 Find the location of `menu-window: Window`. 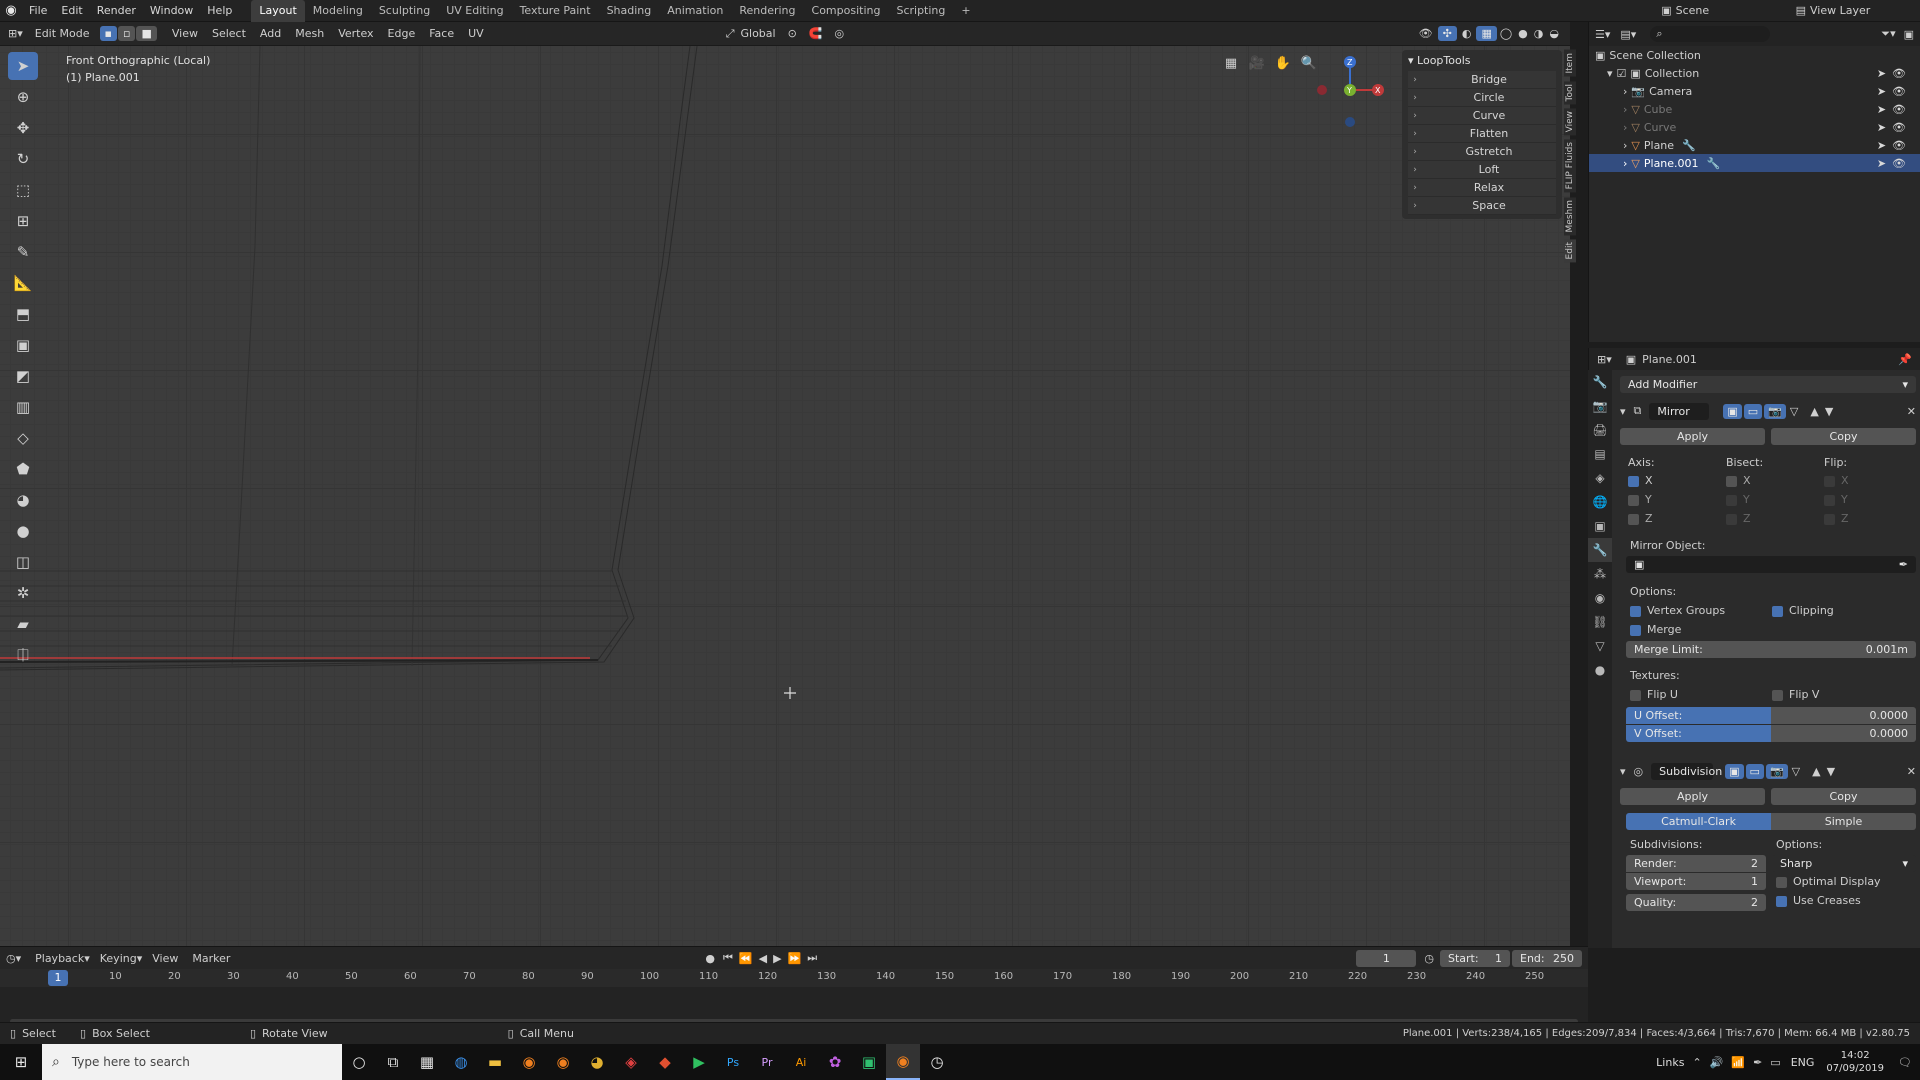

menu-window: Window is located at coordinates (171, 11).